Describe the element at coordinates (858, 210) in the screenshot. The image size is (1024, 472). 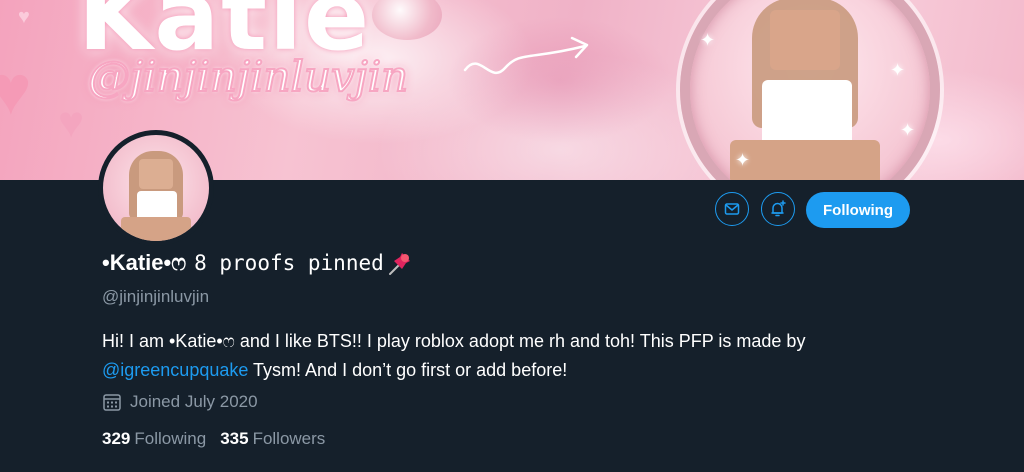
I see `following-button: Following` at that location.